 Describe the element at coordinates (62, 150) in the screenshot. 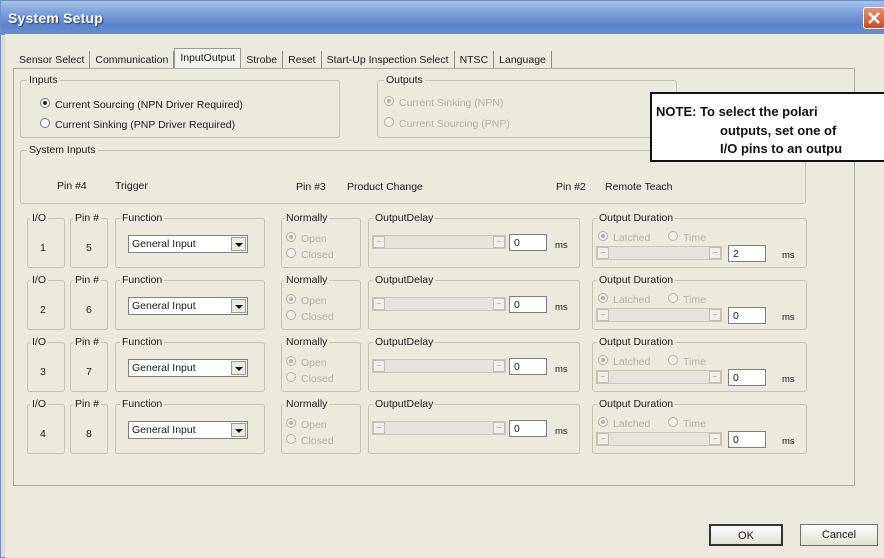

I see `system-inputs-label: System Inputs` at that location.